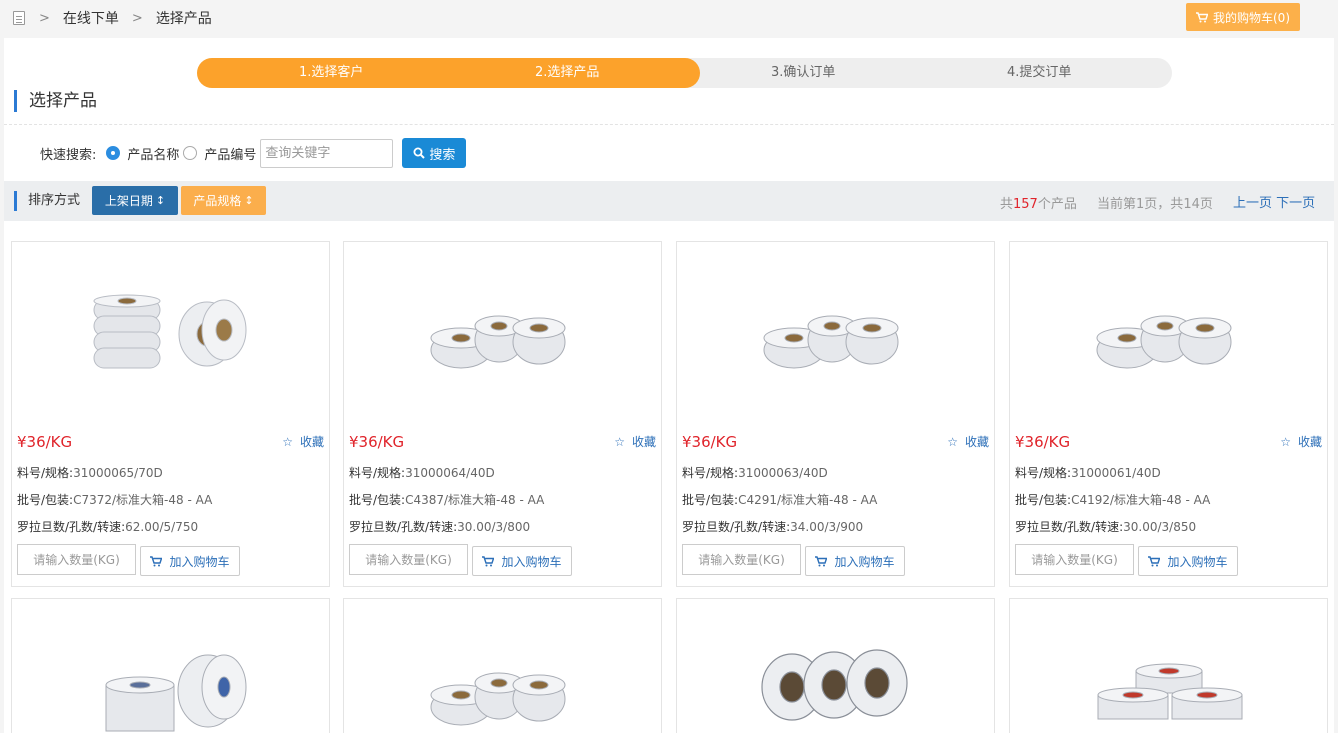 This screenshot has width=1338, height=733. I want to click on radio-product-name, so click(113, 153).